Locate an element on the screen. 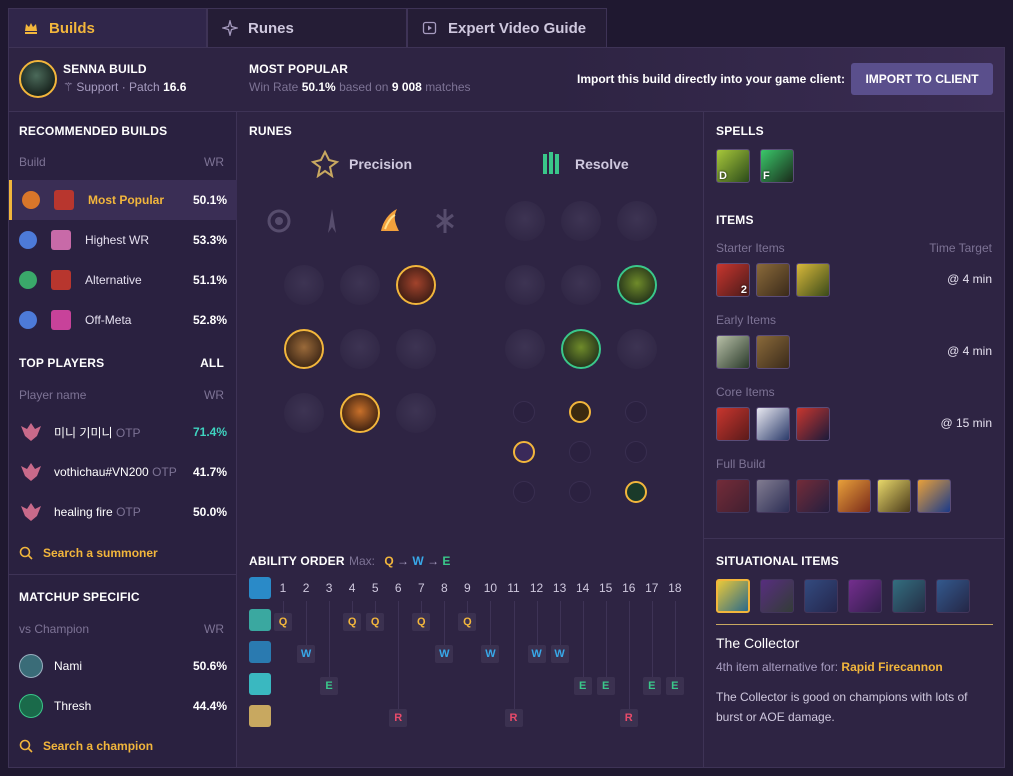 This screenshot has height=776, width=1013. search-icon is located at coordinates (26, 746).